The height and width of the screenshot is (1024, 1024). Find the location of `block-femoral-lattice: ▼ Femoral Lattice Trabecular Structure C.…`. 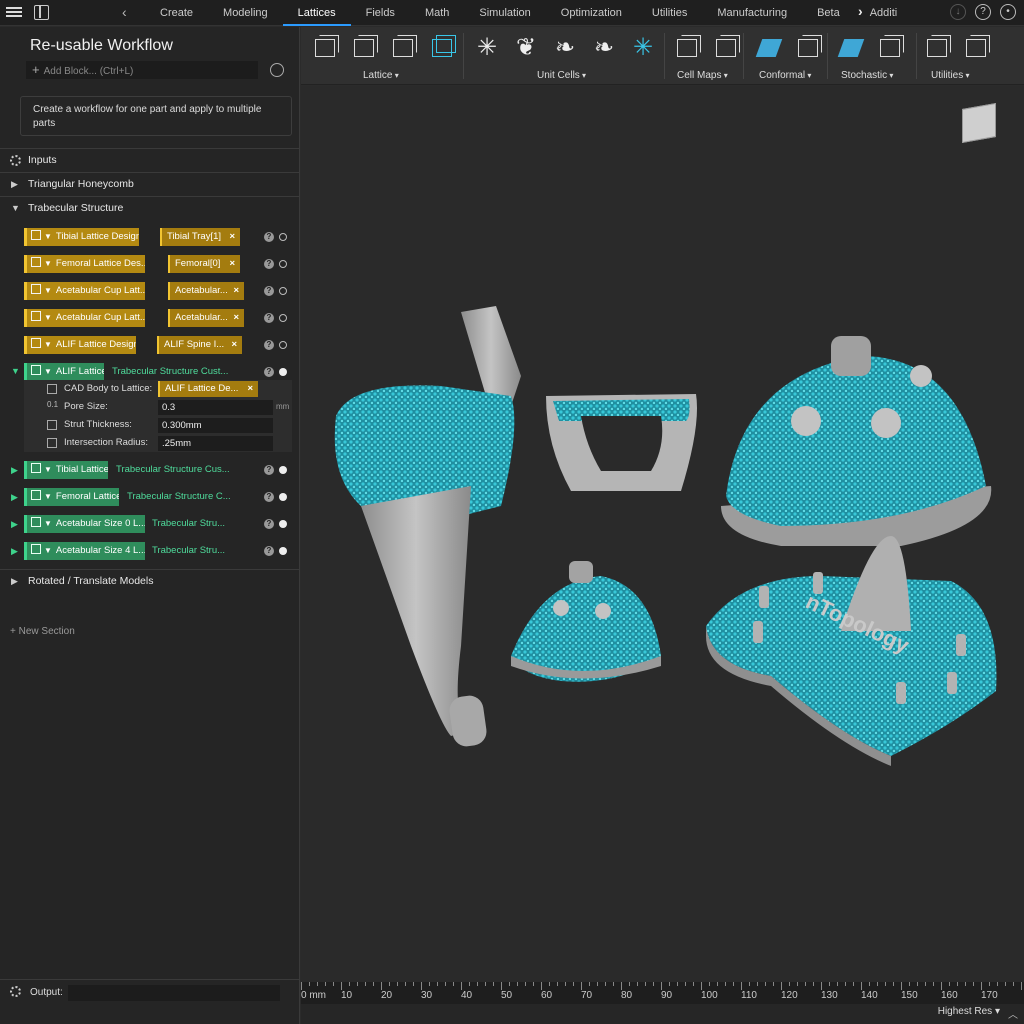

block-femoral-lattice: ▼ Femoral Lattice Trabecular Structure C.… is located at coordinates (158, 497).